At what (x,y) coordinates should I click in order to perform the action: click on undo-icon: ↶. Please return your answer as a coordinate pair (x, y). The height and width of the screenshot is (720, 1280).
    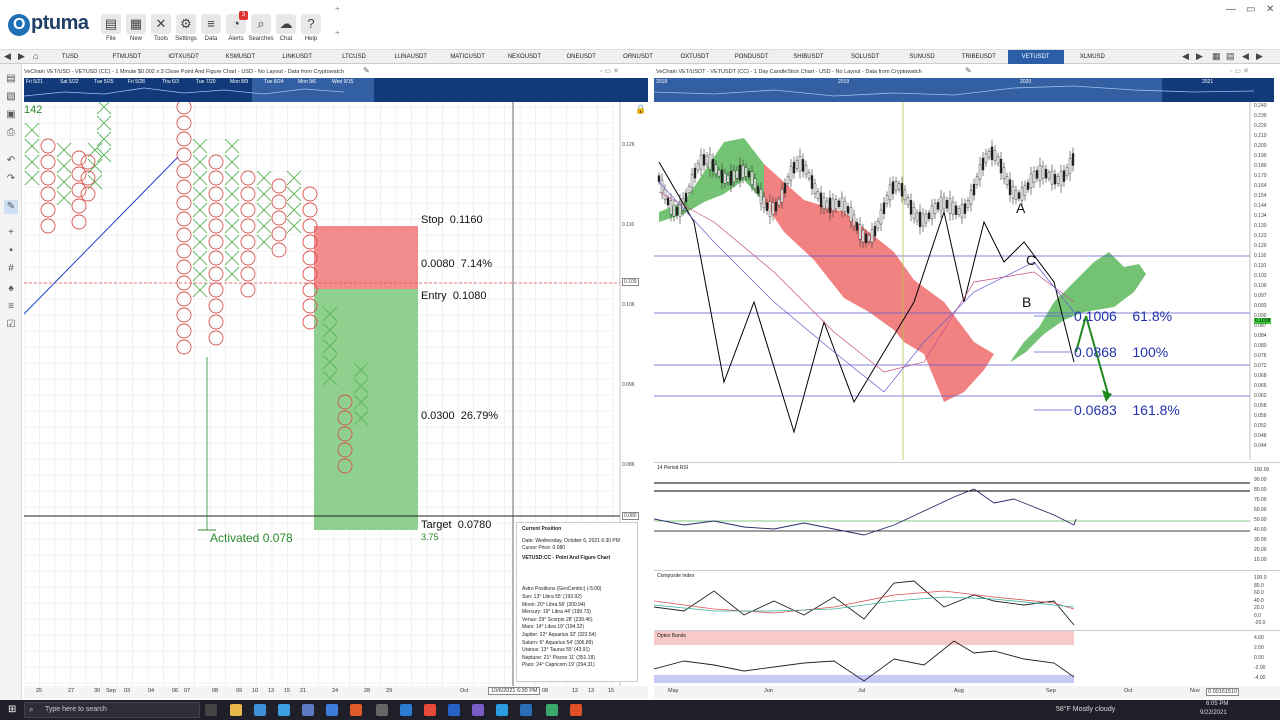
    Looking at the image, I should click on (11, 161).